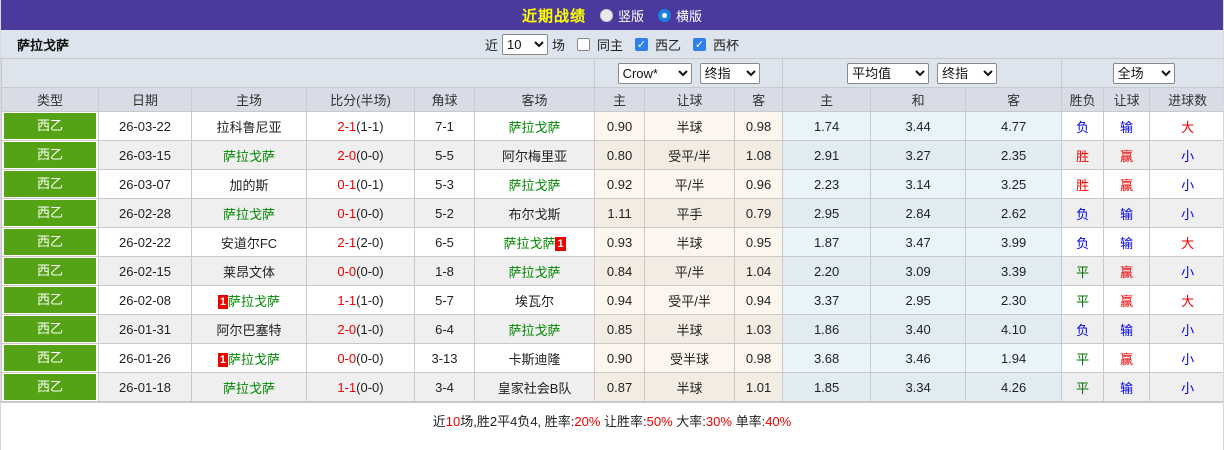 The width and height of the screenshot is (1224, 450). I want to click on team-name: 卡斯迪隆, so click(535, 359).